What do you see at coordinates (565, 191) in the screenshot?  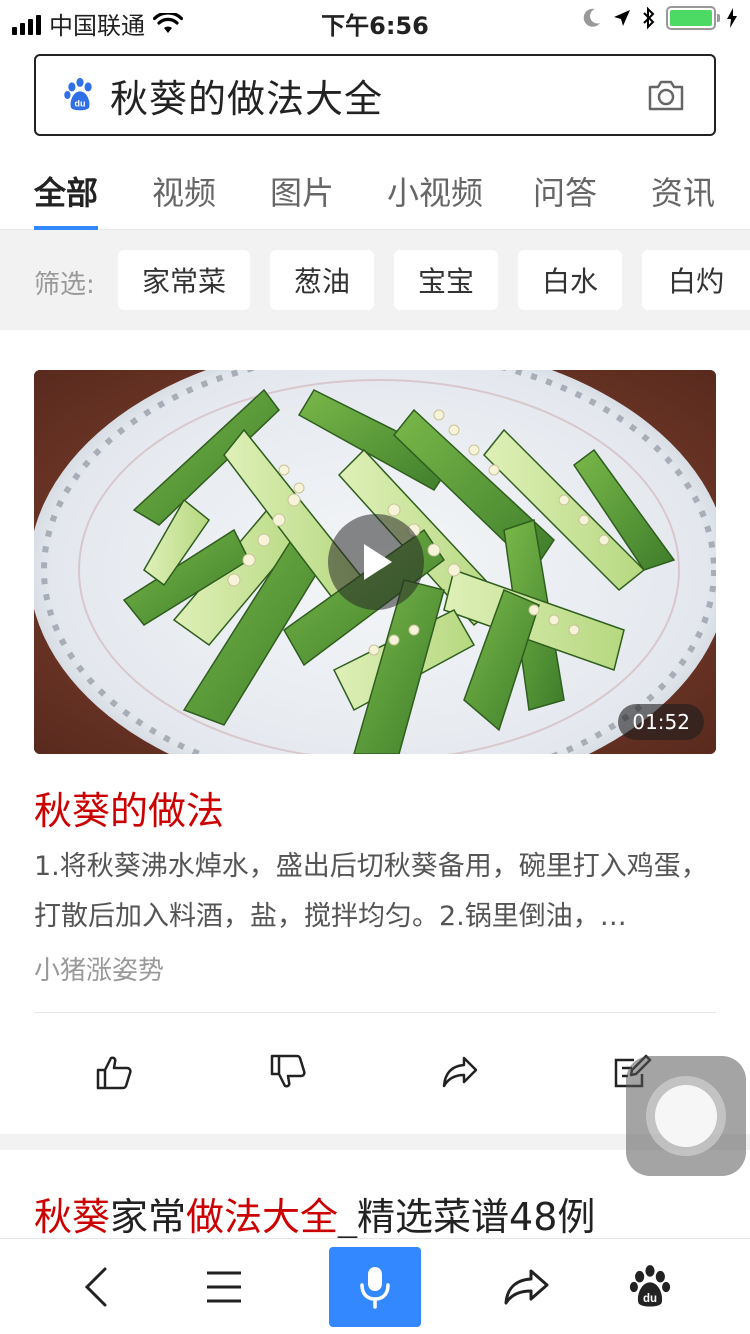 I see `tab-qa: 问答` at bounding box center [565, 191].